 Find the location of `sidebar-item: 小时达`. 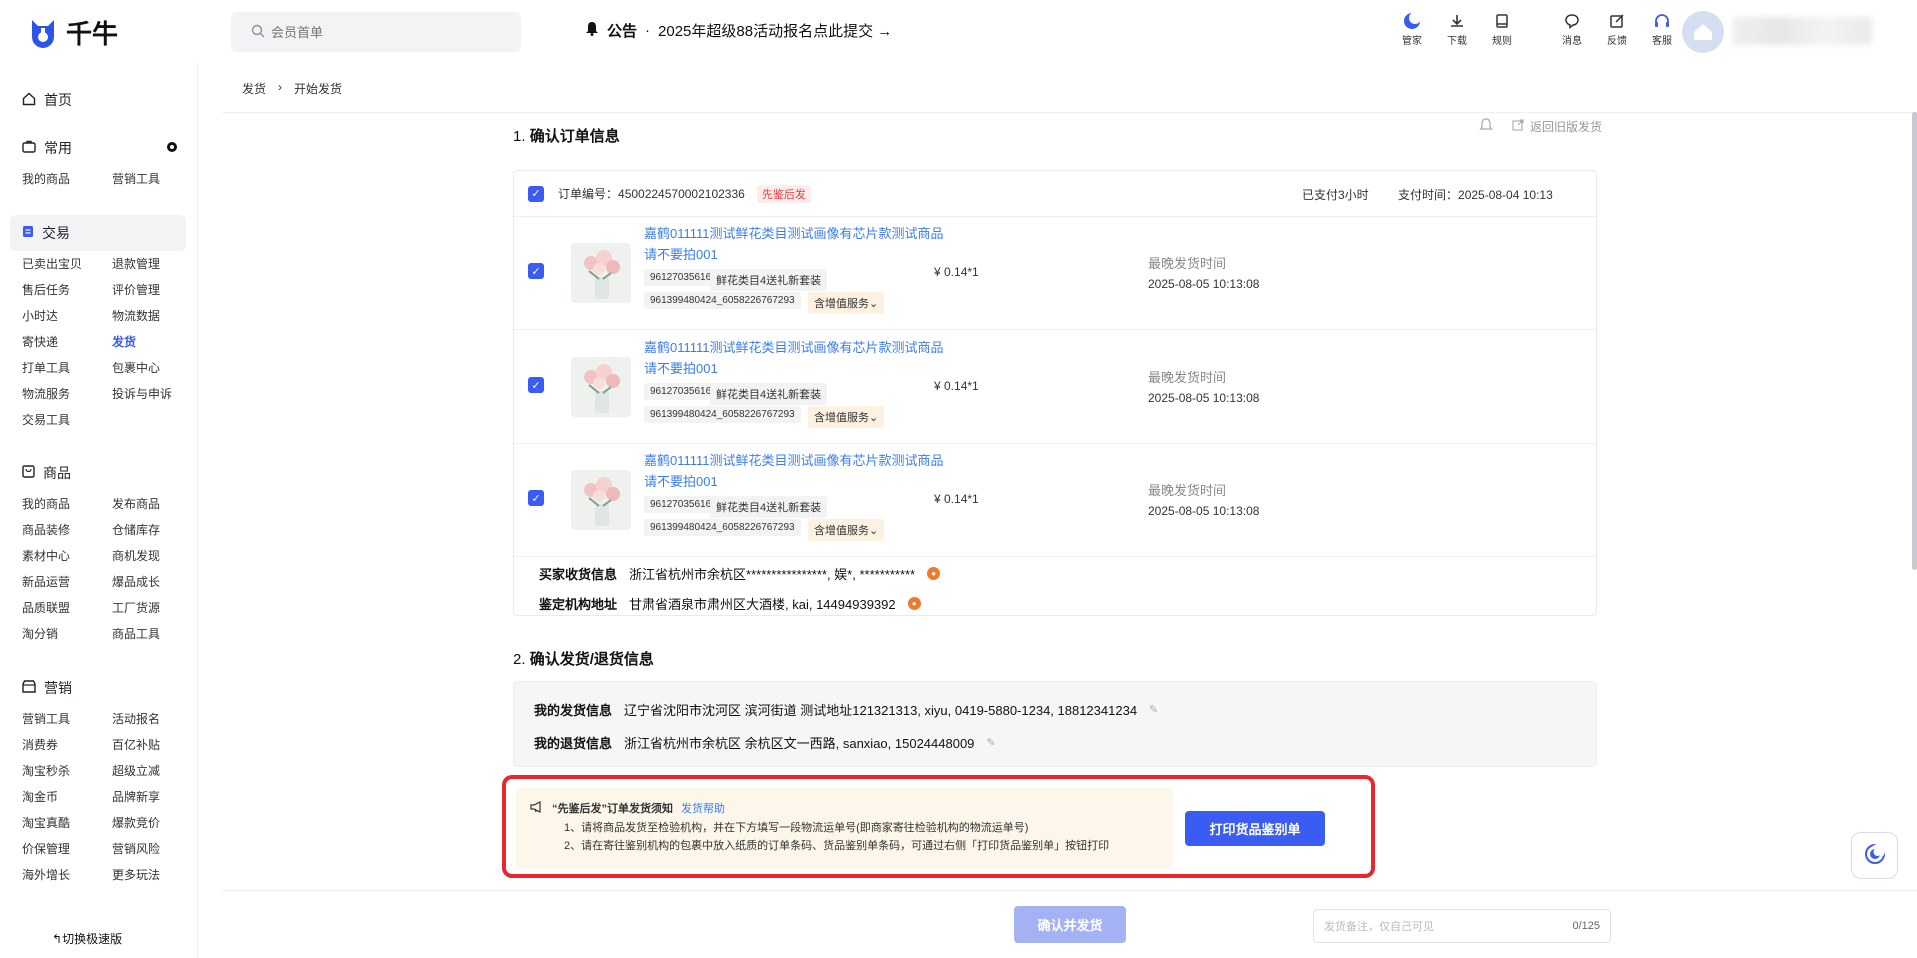

sidebar-item: 小时达 is located at coordinates (67, 316).